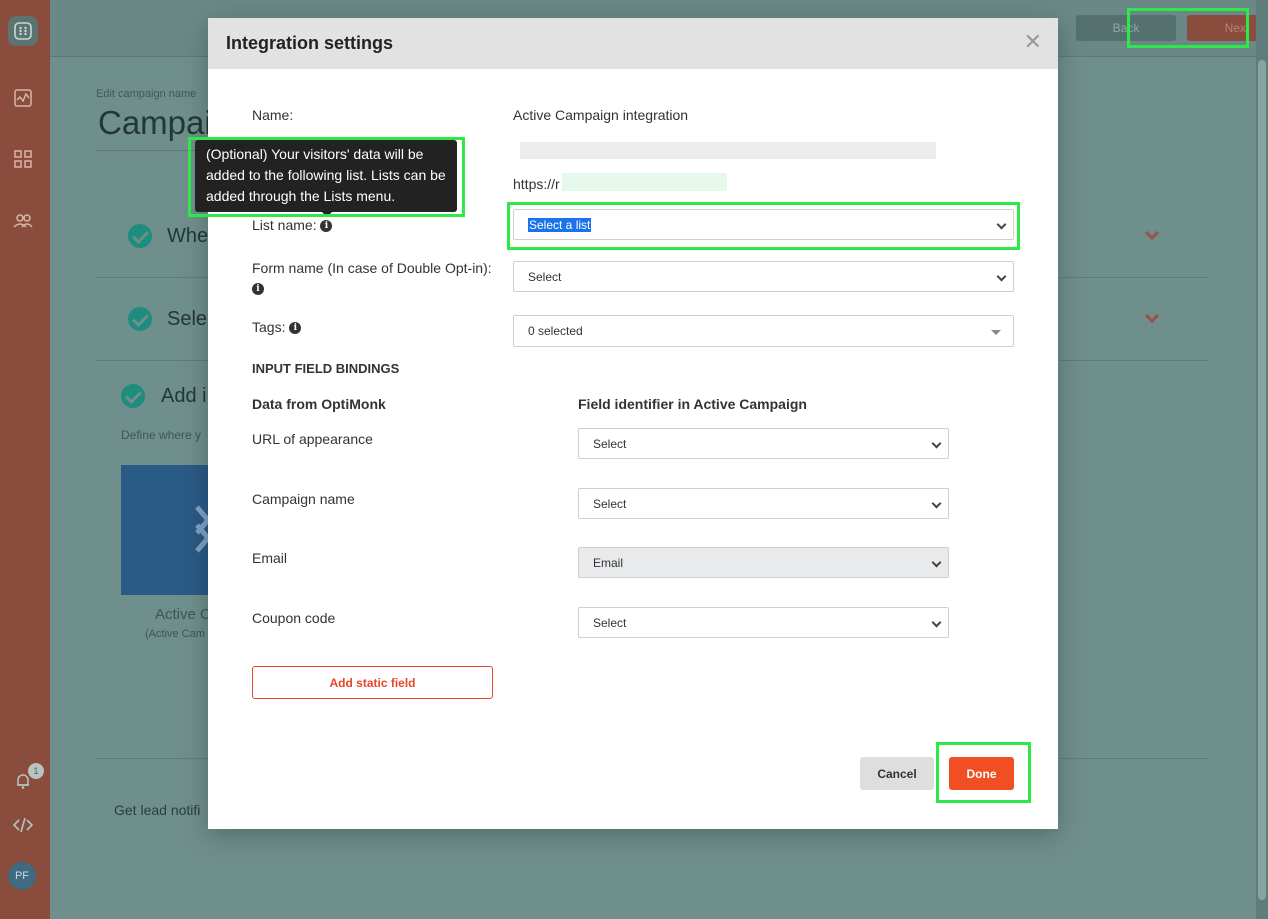  Describe the element at coordinates (644, 182) in the screenshot. I see `redacted-url` at that location.